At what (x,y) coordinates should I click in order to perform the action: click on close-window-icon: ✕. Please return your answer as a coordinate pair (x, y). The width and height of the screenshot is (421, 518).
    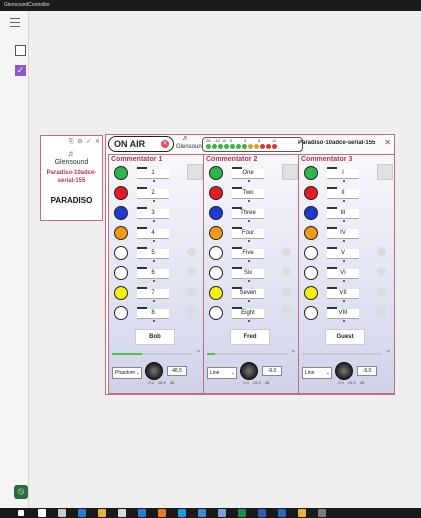
    Looking at the image, I should click on (387, 142).